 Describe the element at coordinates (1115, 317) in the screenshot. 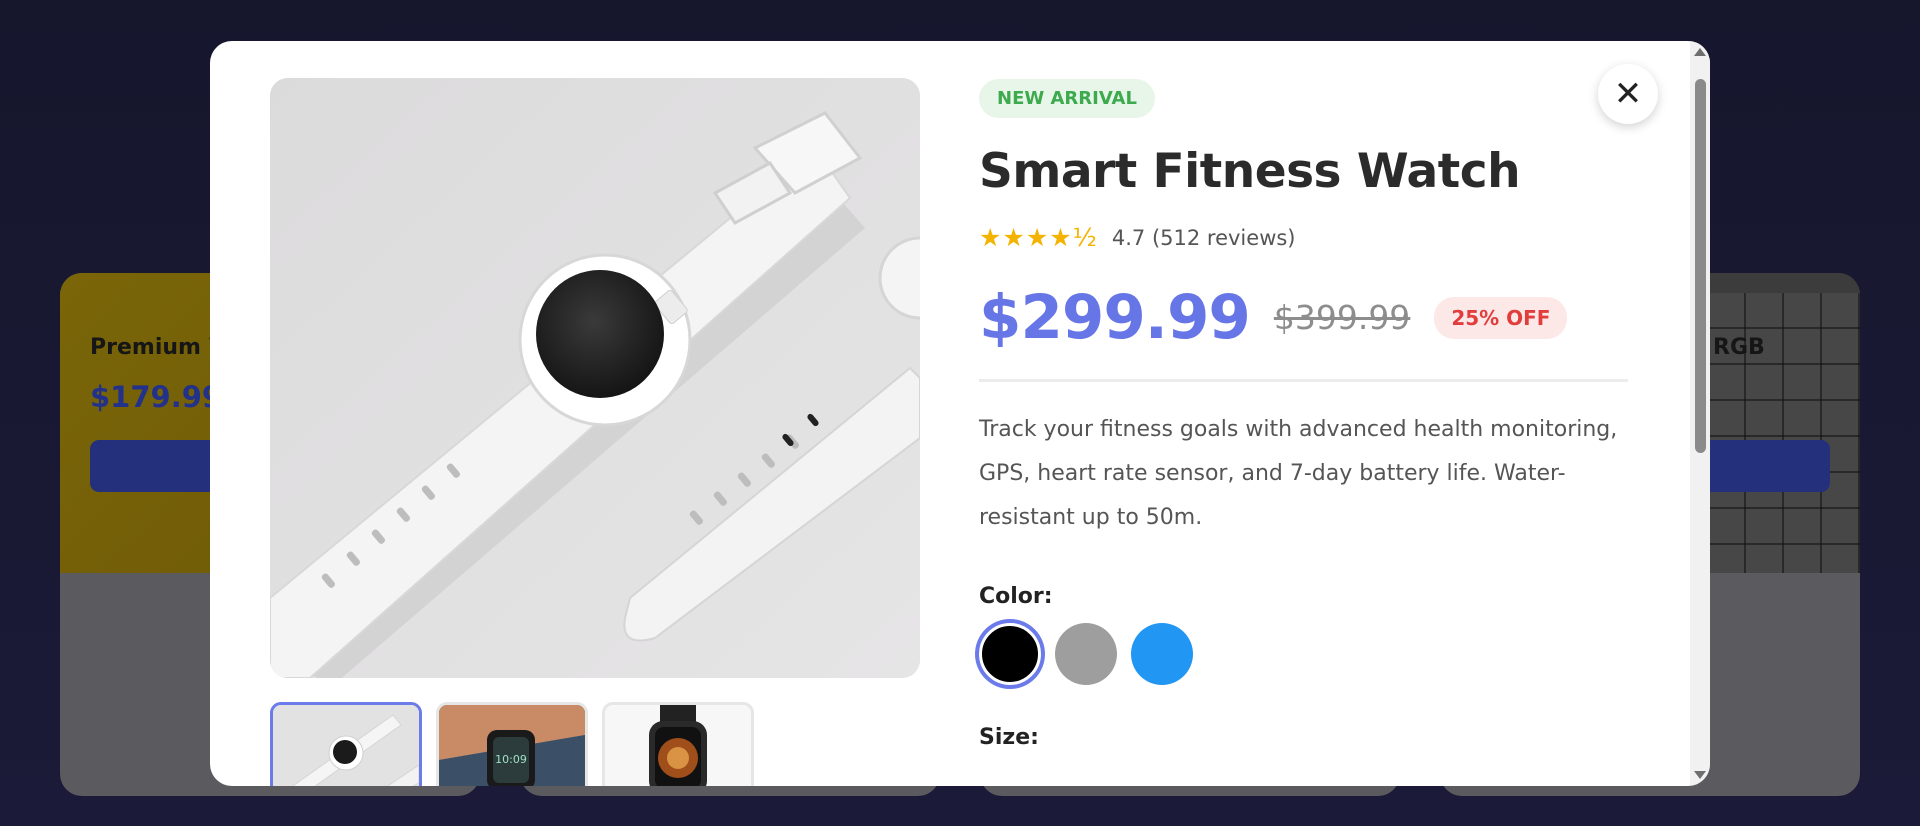

I see `current-price: $299.99` at that location.